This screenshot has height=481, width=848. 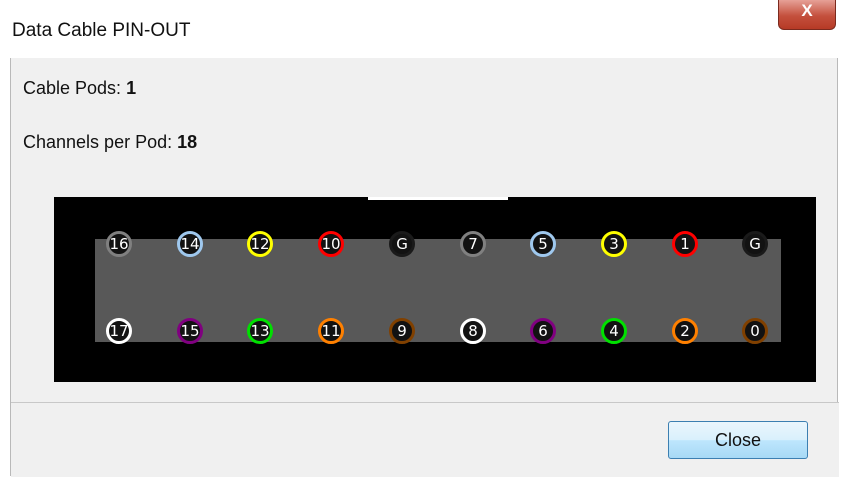 I want to click on close-window-button: X, so click(x=807, y=15).